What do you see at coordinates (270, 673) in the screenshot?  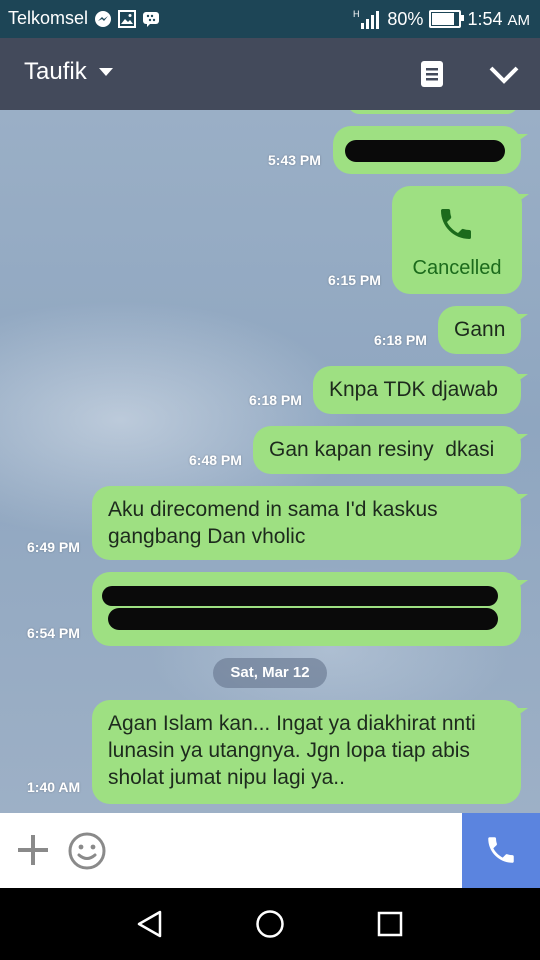 I see `date-separator: Sat, Mar 12` at bounding box center [270, 673].